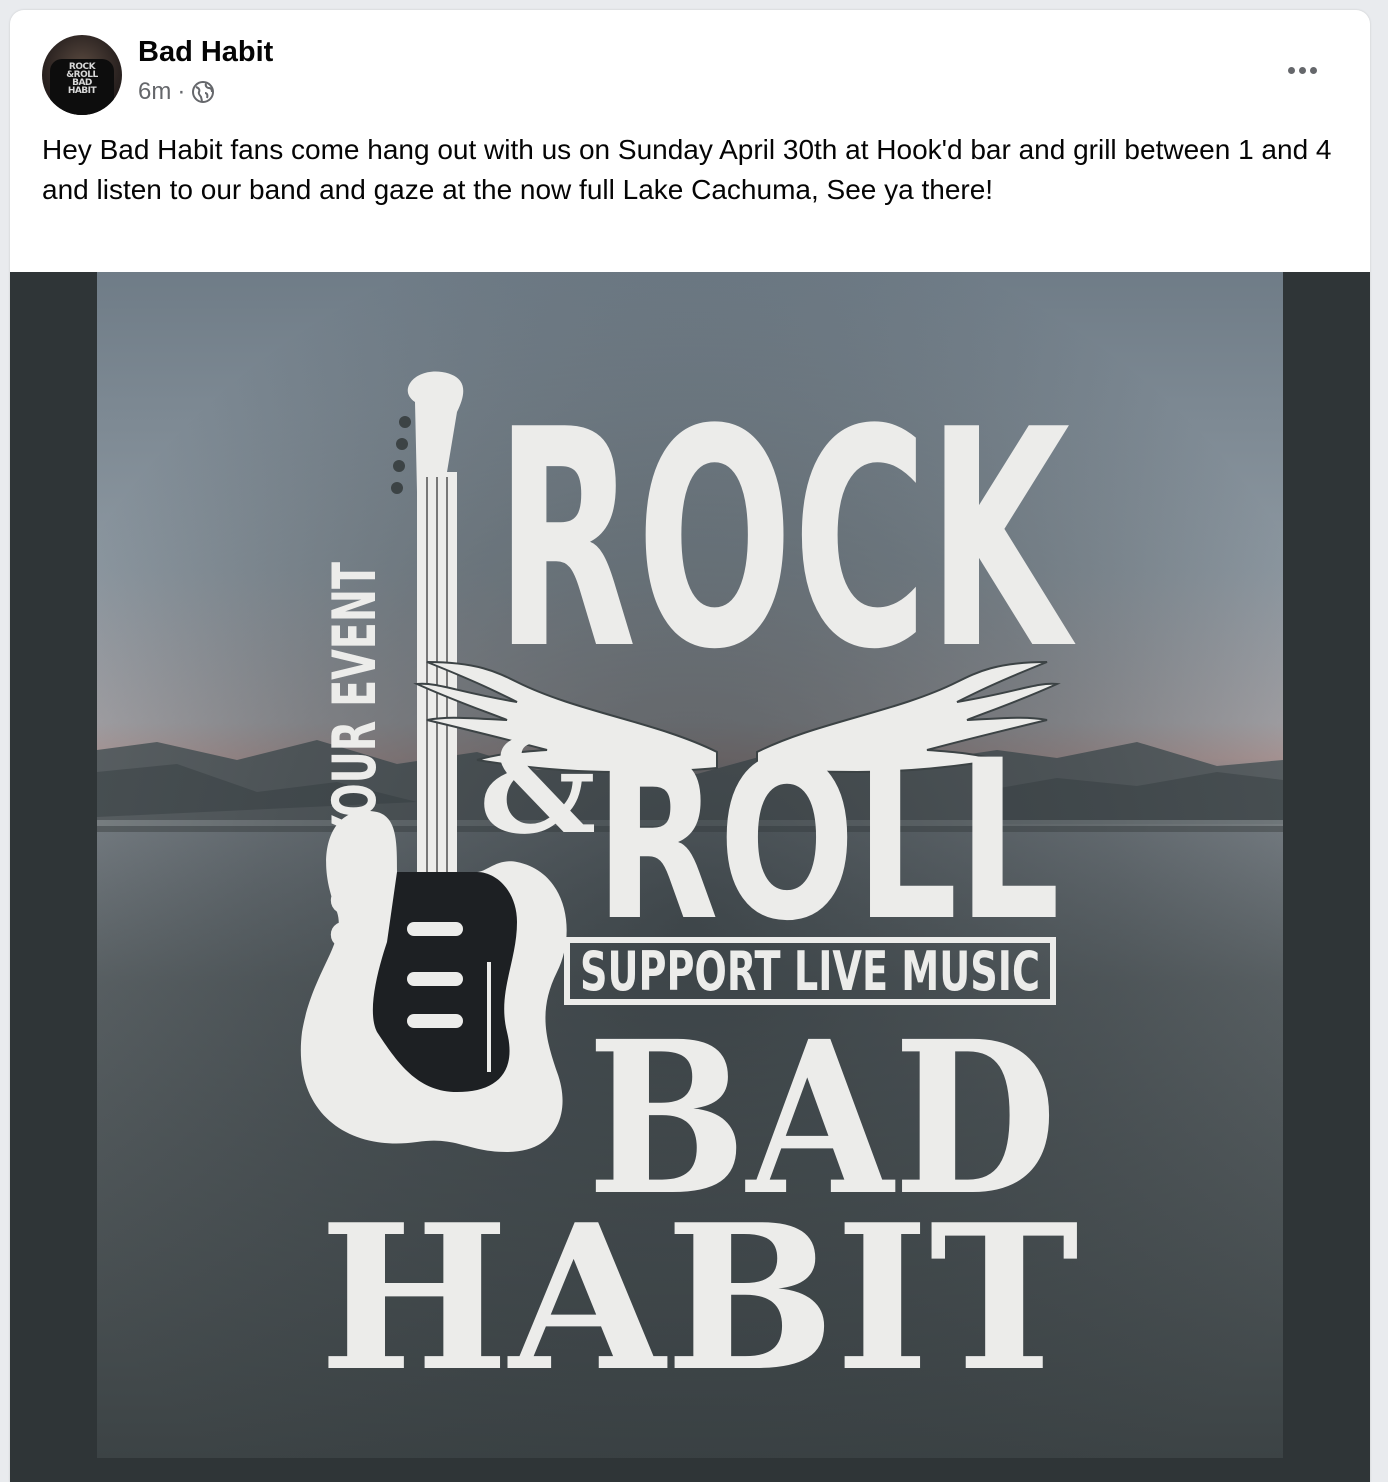 The width and height of the screenshot is (1388, 1482). I want to click on more-options-icon, so click(1302, 70).